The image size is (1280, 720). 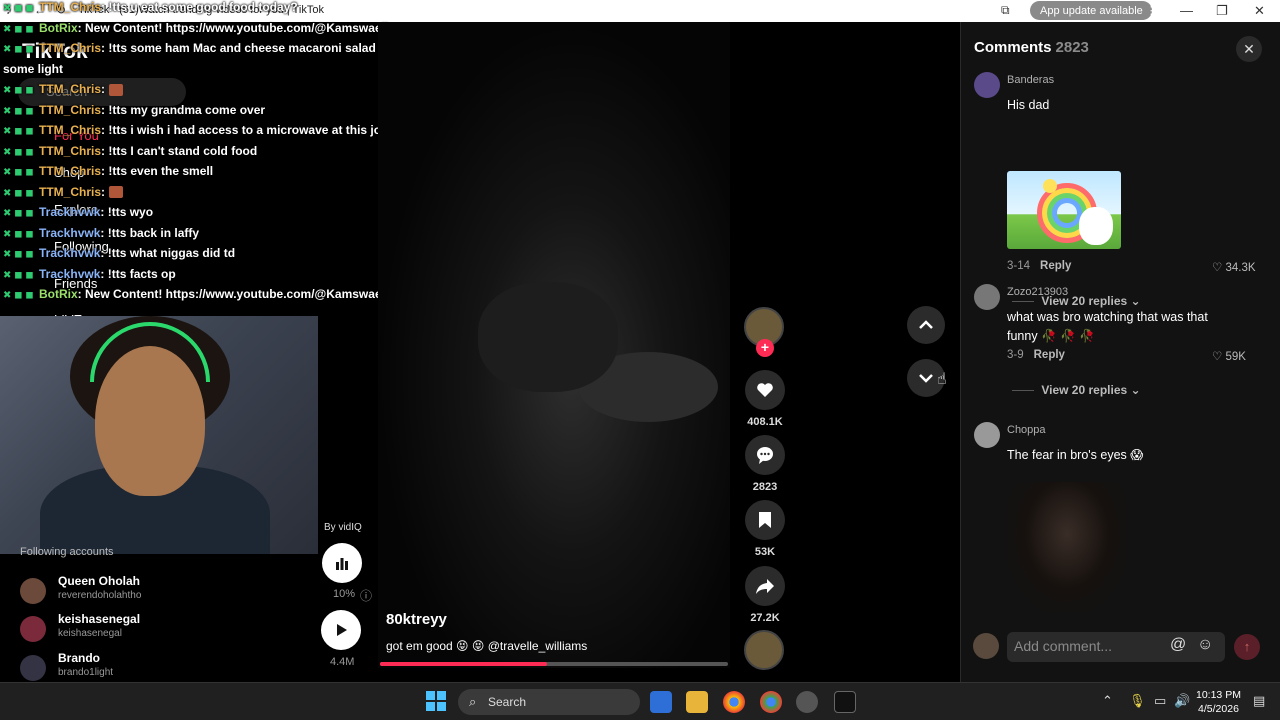 I want to click on comment-username: Banderas, so click(x=1030, y=80).